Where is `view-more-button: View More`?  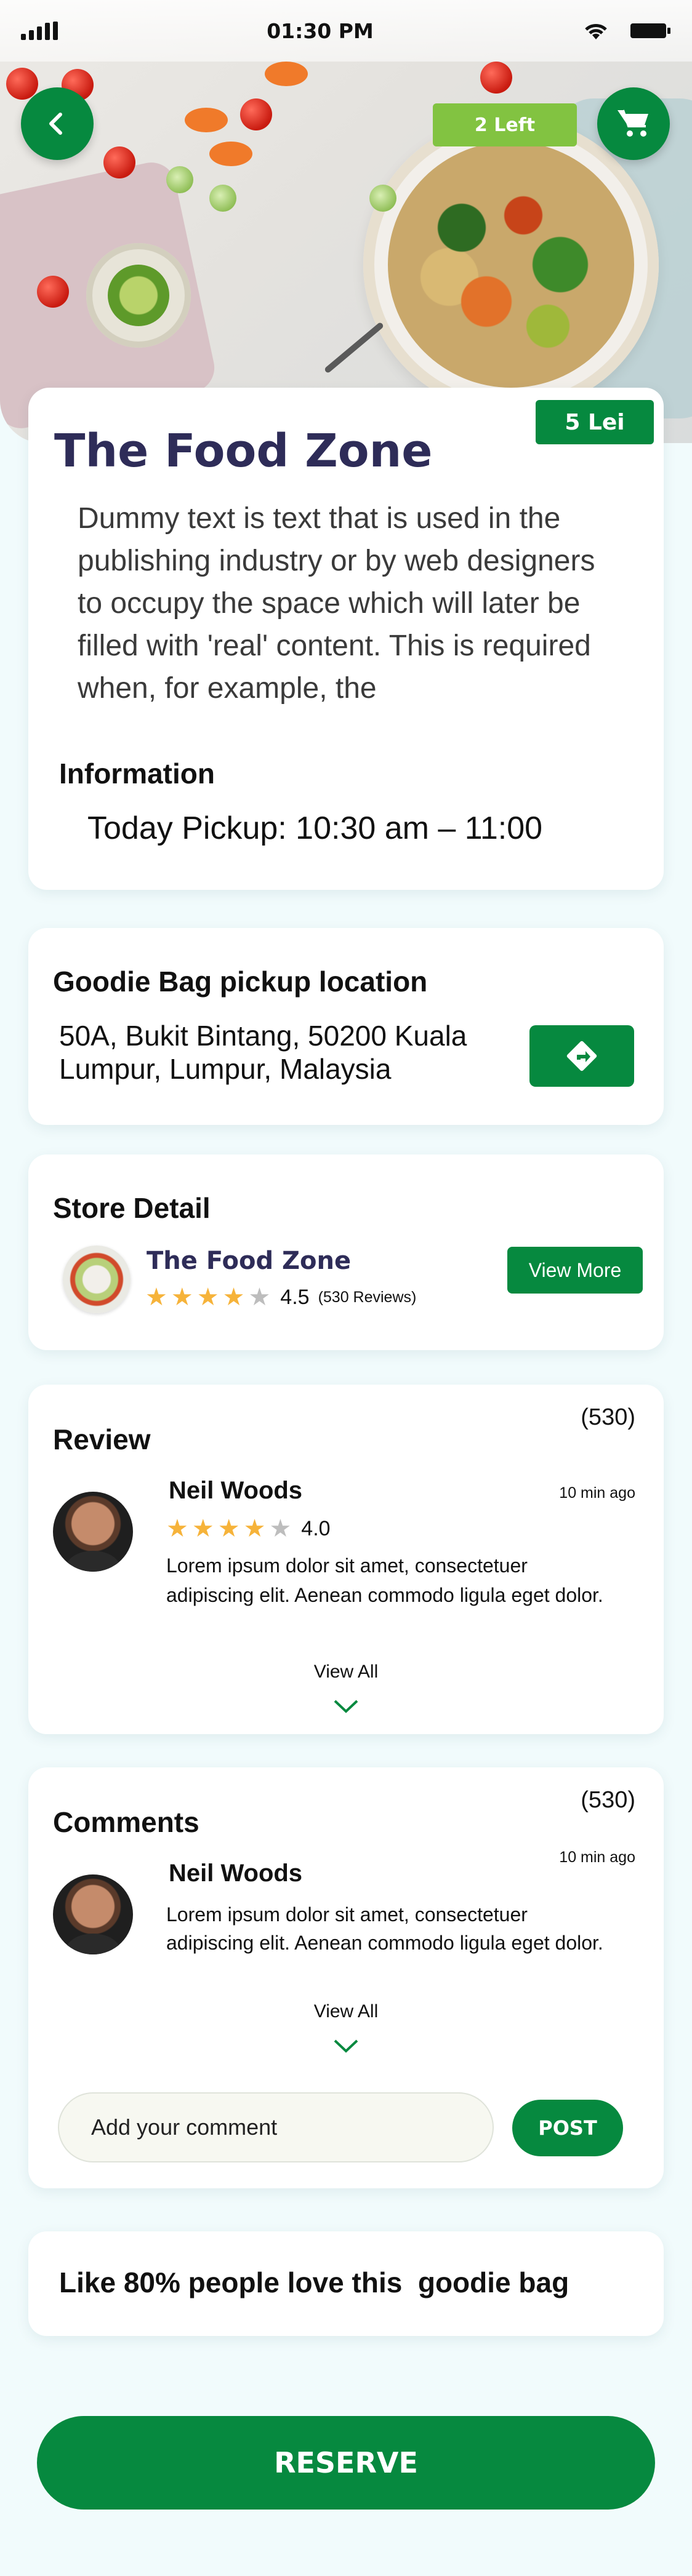
view-more-button: View More is located at coordinates (575, 1270).